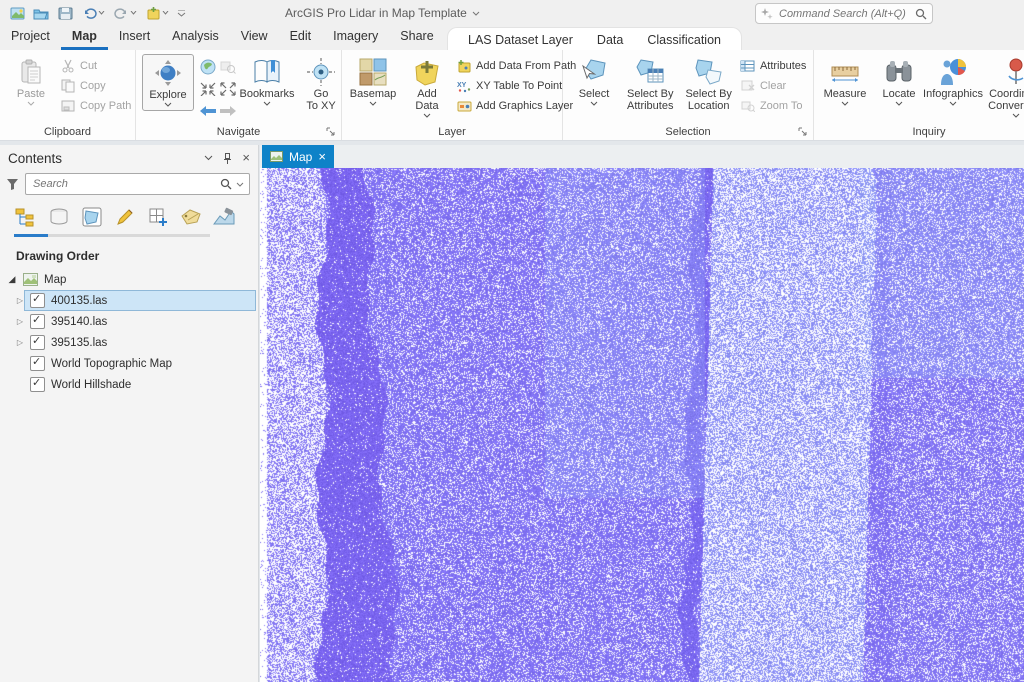 This screenshot has width=1024, height=682. I want to click on tab-analysis: Analysis, so click(195, 38).